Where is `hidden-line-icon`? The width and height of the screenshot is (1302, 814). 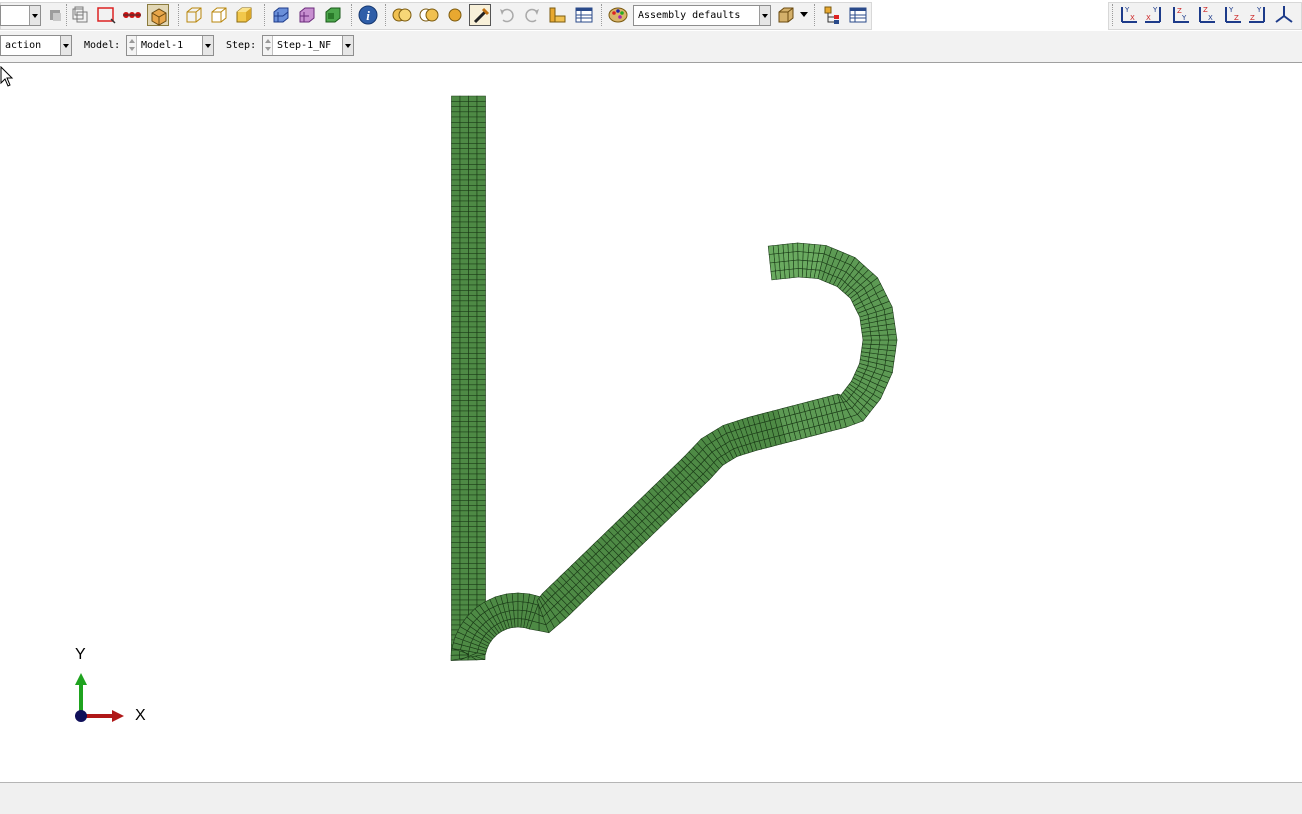
hidden-line-icon is located at coordinates (219, 15).